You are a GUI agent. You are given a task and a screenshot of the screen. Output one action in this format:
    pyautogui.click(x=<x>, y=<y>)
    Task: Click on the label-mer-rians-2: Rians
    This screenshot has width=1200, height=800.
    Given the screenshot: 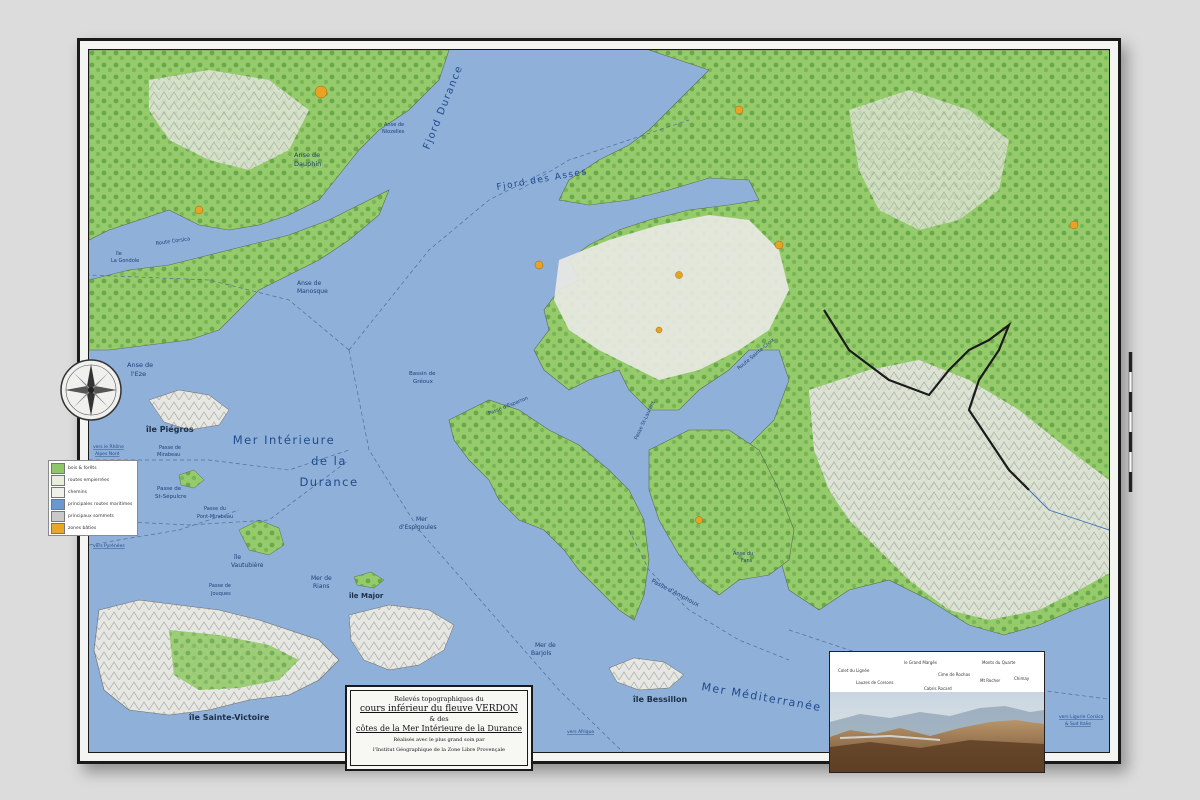 What is the action you would take?
    pyautogui.click(x=321, y=586)
    